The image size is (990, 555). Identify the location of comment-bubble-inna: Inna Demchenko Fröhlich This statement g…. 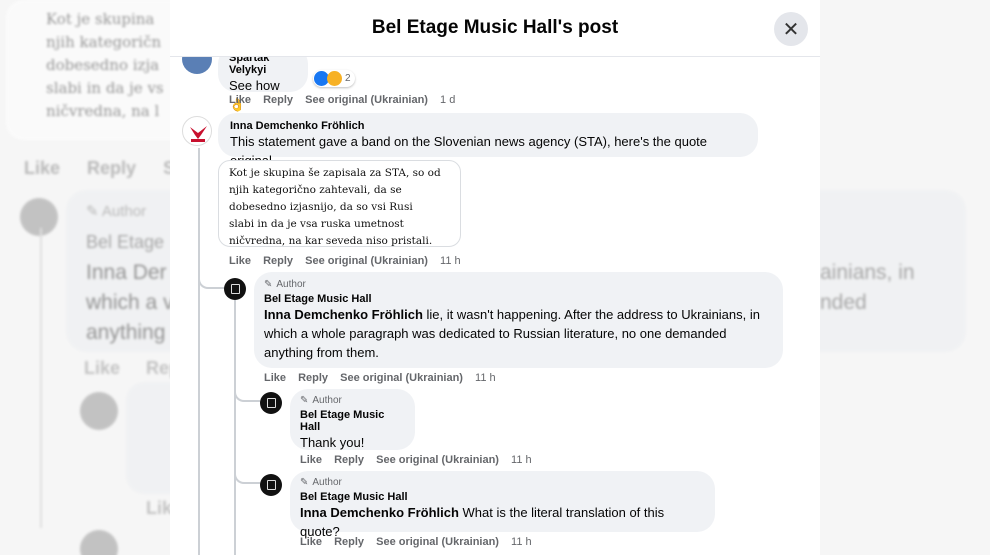
(488, 140).